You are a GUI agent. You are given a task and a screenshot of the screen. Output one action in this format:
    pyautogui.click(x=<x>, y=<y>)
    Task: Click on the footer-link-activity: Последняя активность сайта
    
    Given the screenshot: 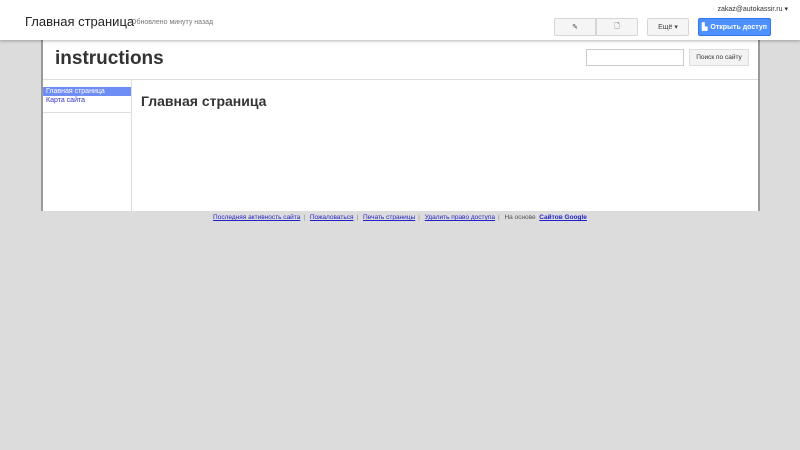 What is the action you would take?
    pyautogui.click(x=256, y=217)
    